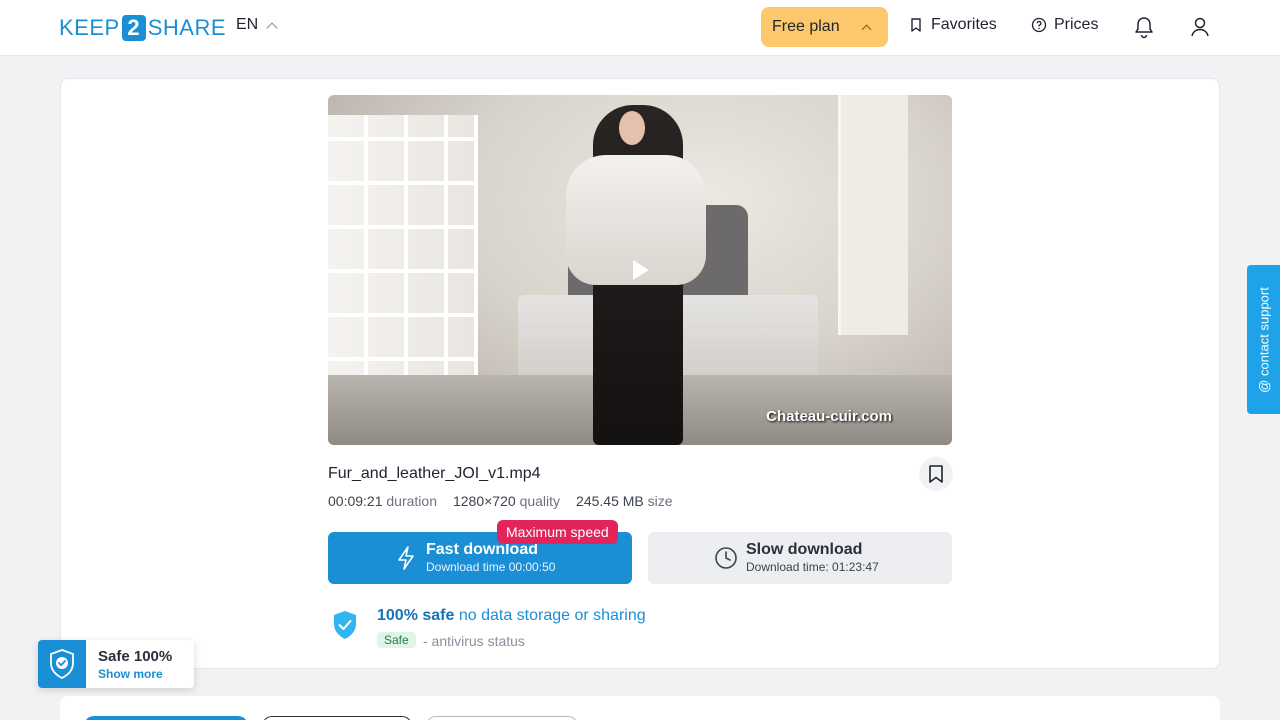 Image resolution: width=1280 pixels, height=720 pixels. Describe the element at coordinates (135, 656) in the screenshot. I see `safe-widget-title: Safe 100%` at that location.